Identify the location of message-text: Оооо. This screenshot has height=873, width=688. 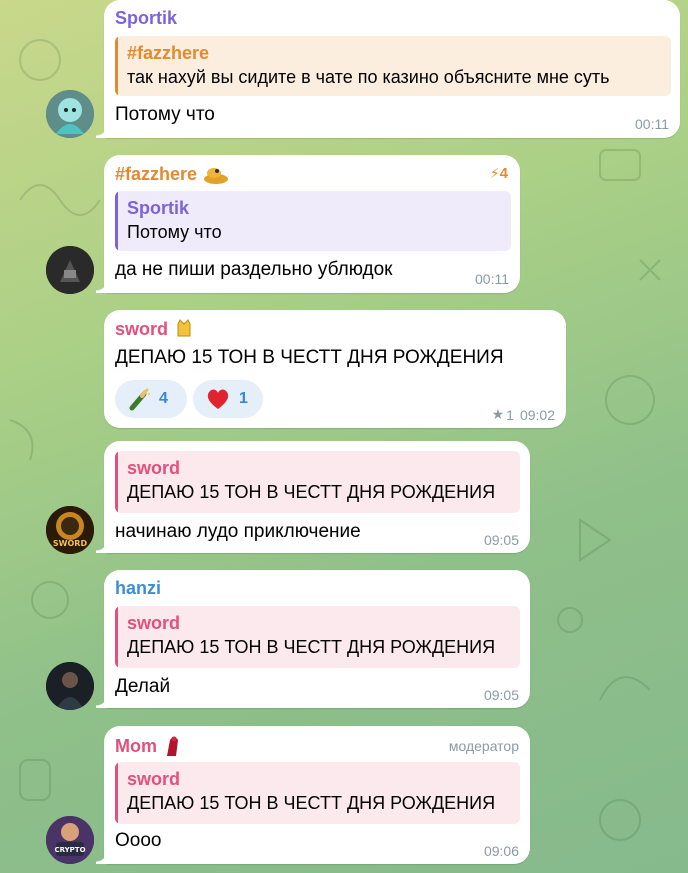
(138, 840).